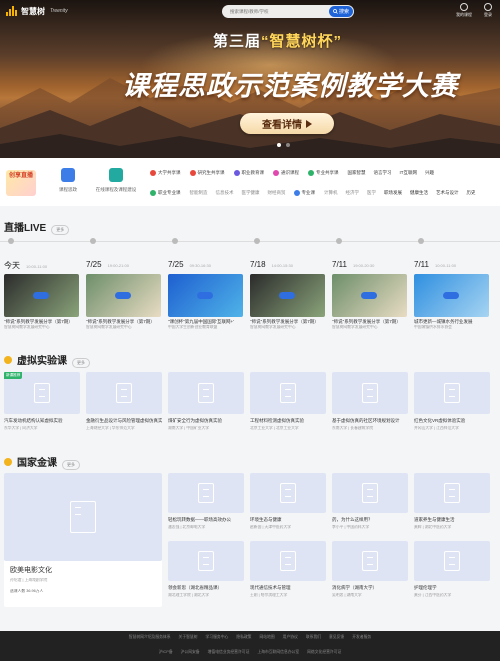  Describe the element at coordinates (371, 193) in the screenshot. I see `category-link: 医学` at that location.